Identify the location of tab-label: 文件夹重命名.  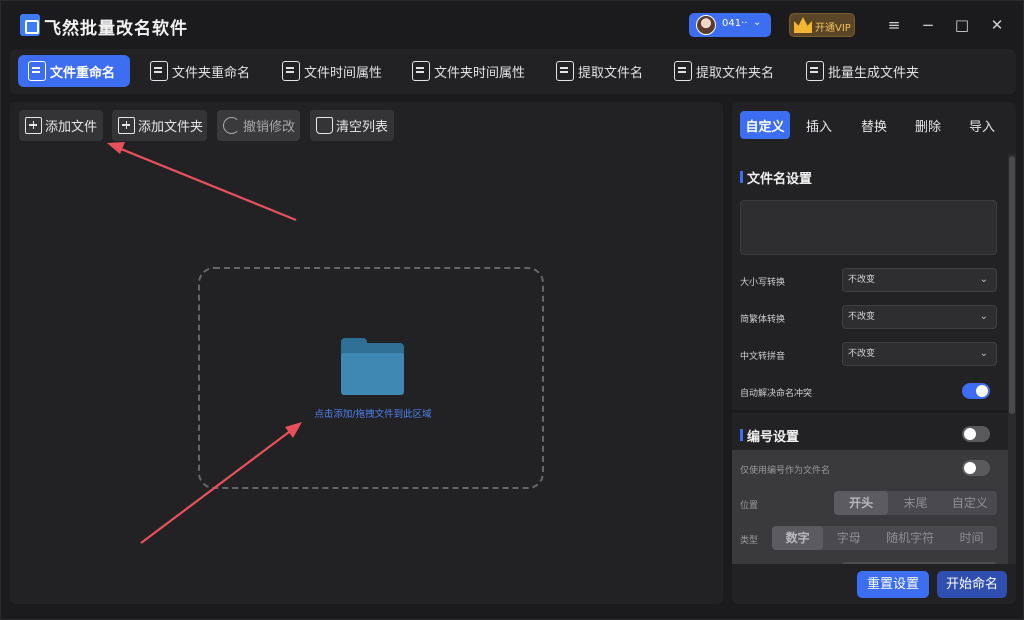
(211, 73).